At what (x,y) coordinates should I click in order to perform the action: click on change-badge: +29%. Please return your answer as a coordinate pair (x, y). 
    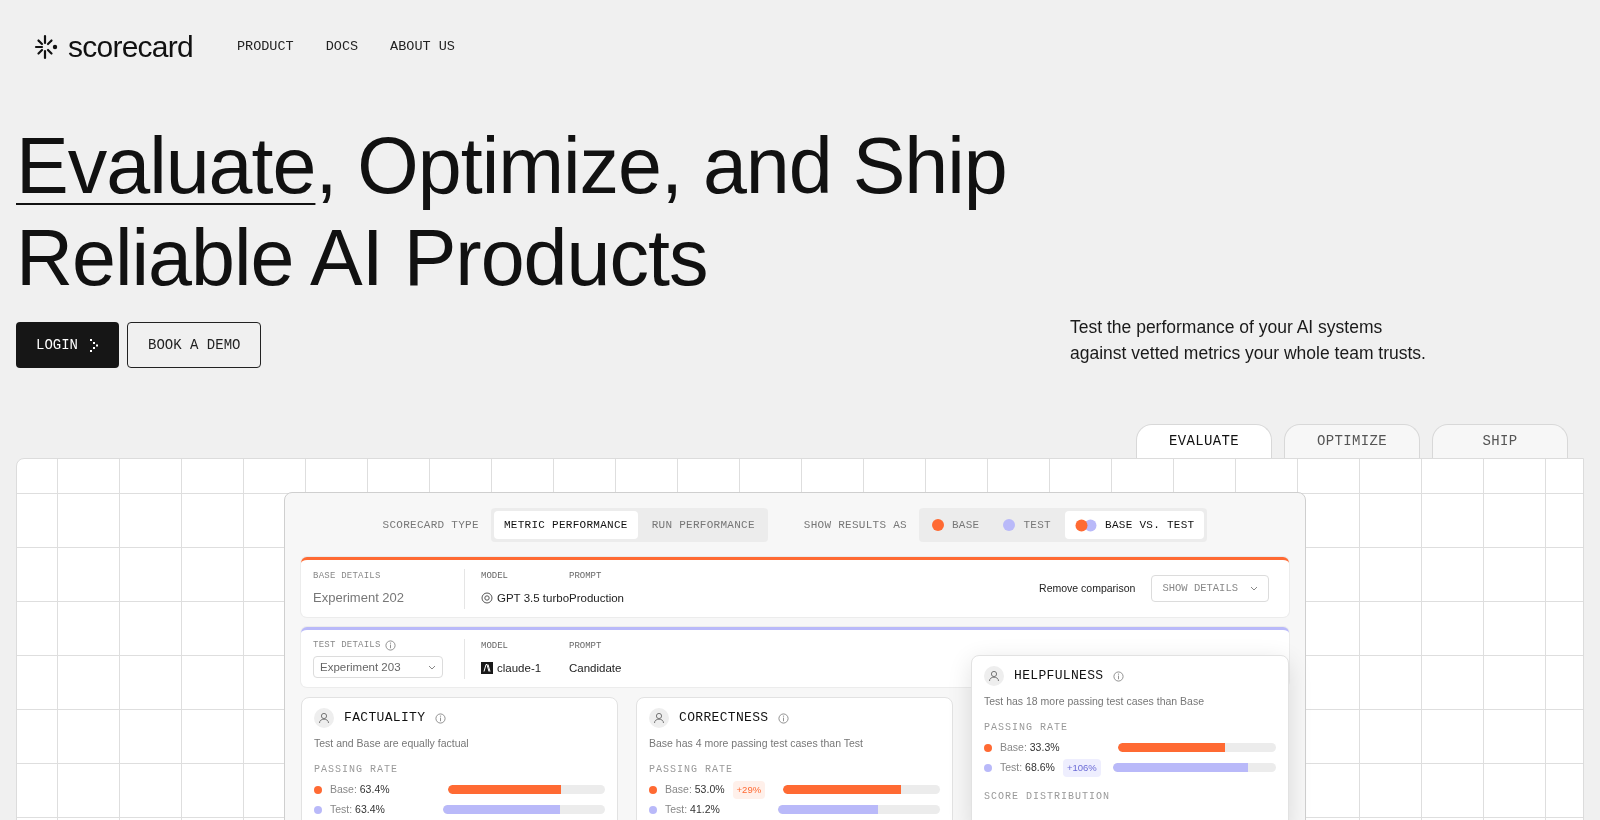
    Looking at the image, I should click on (749, 789).